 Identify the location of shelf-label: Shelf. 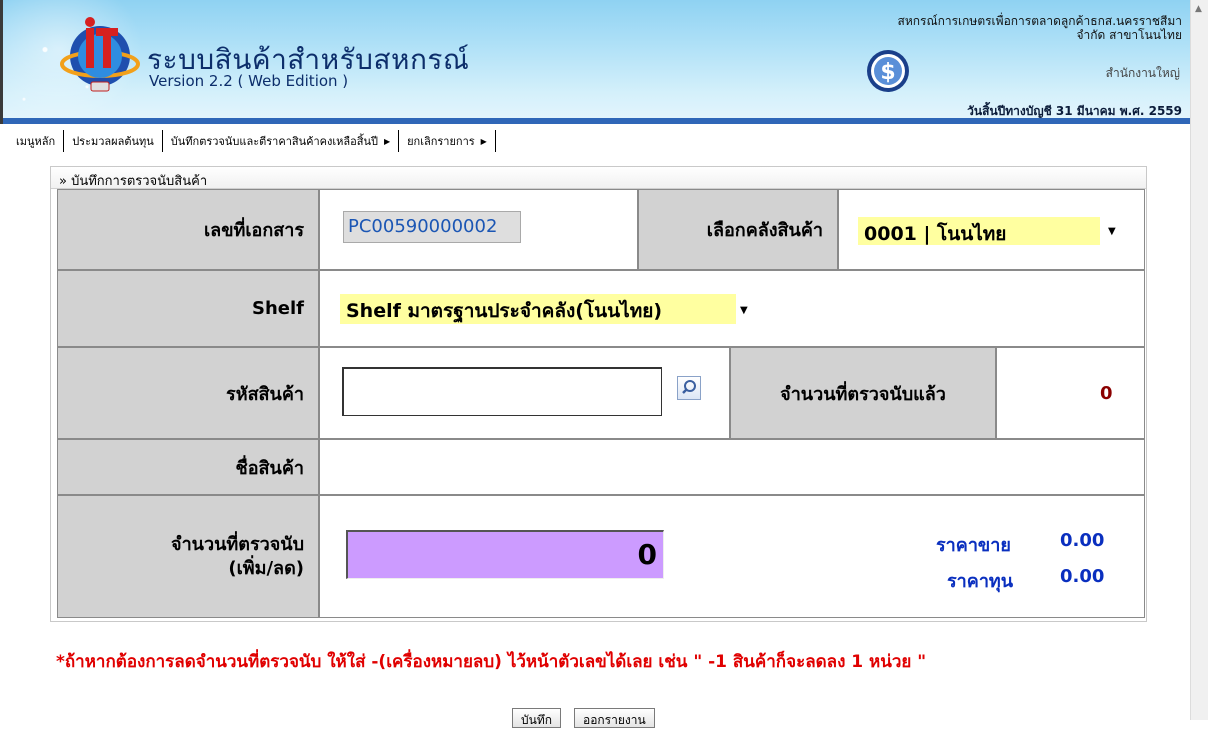
(188, 308).